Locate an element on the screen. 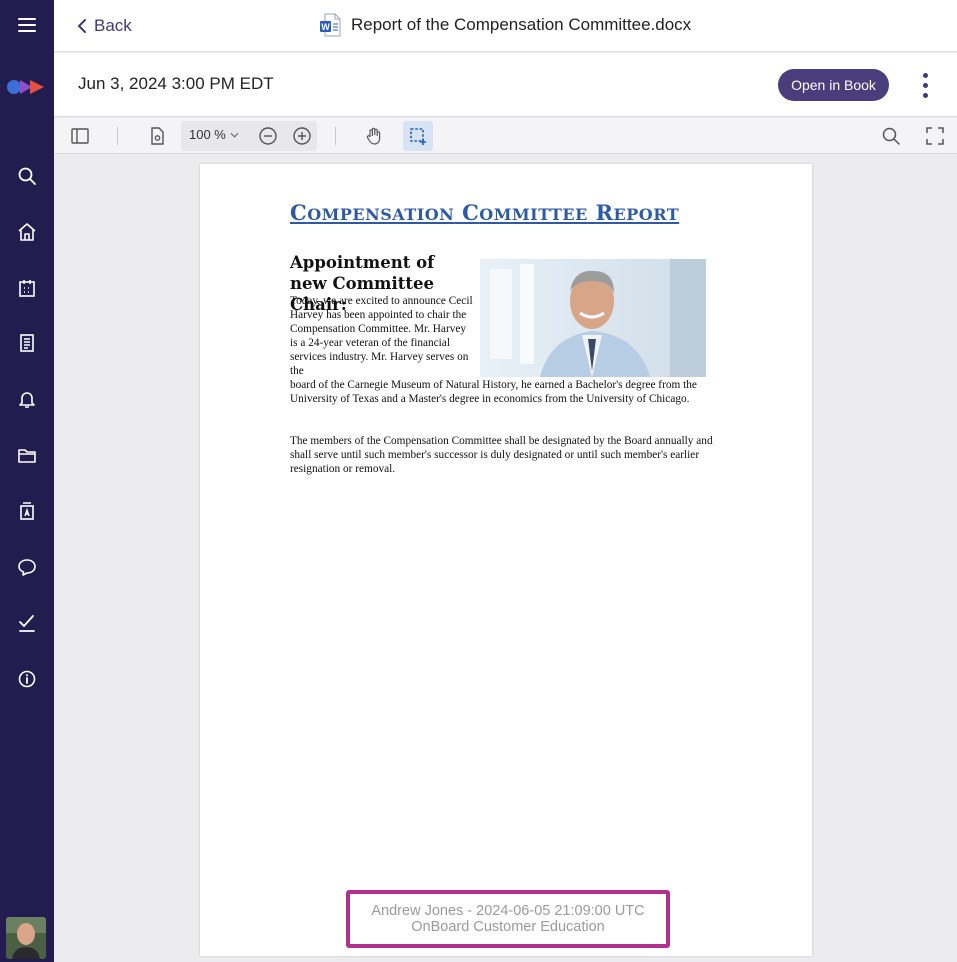 The width and height of the screenshot is (957, 962). zoom-control: 100 % is located at coordinates (249, 136).